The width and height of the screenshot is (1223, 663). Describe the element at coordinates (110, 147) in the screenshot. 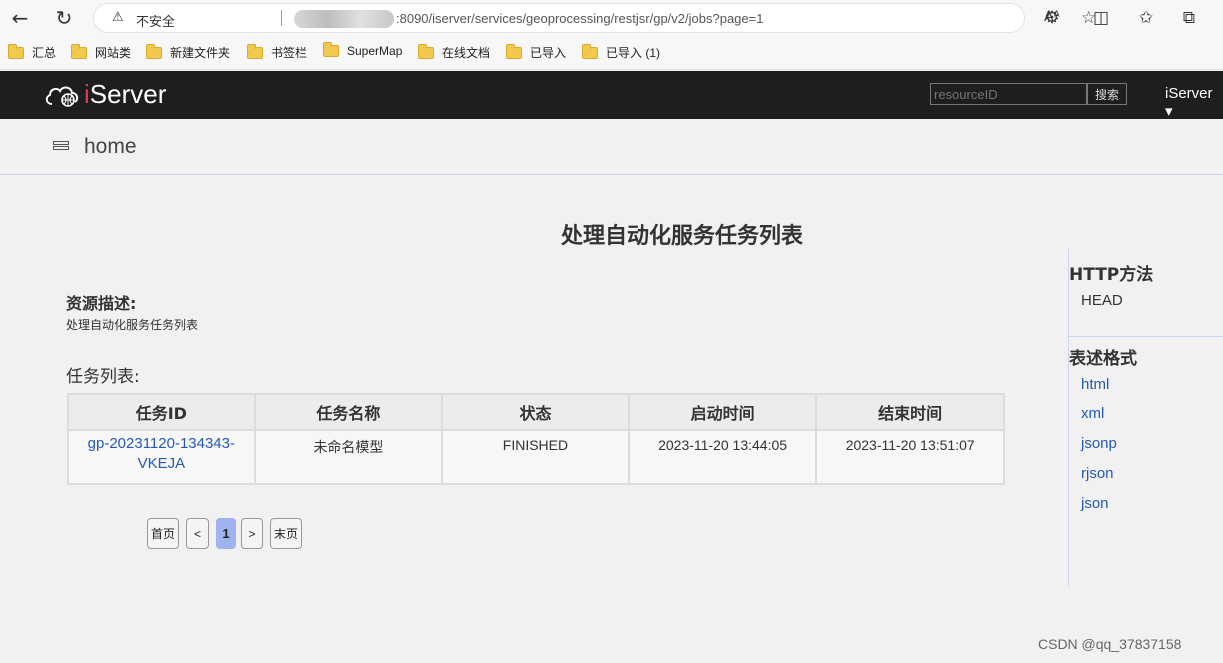

I see `breadcrumb-home: home` at that location.